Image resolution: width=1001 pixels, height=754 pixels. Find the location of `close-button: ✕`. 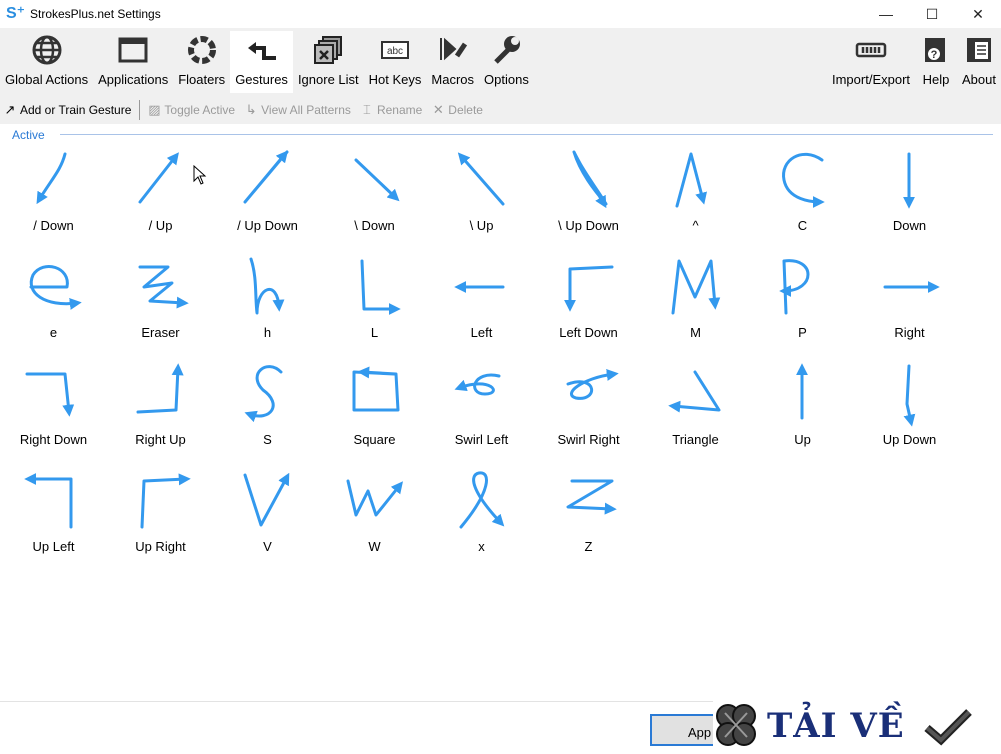

close-button: ✕ is located at coordinates (978, 14).